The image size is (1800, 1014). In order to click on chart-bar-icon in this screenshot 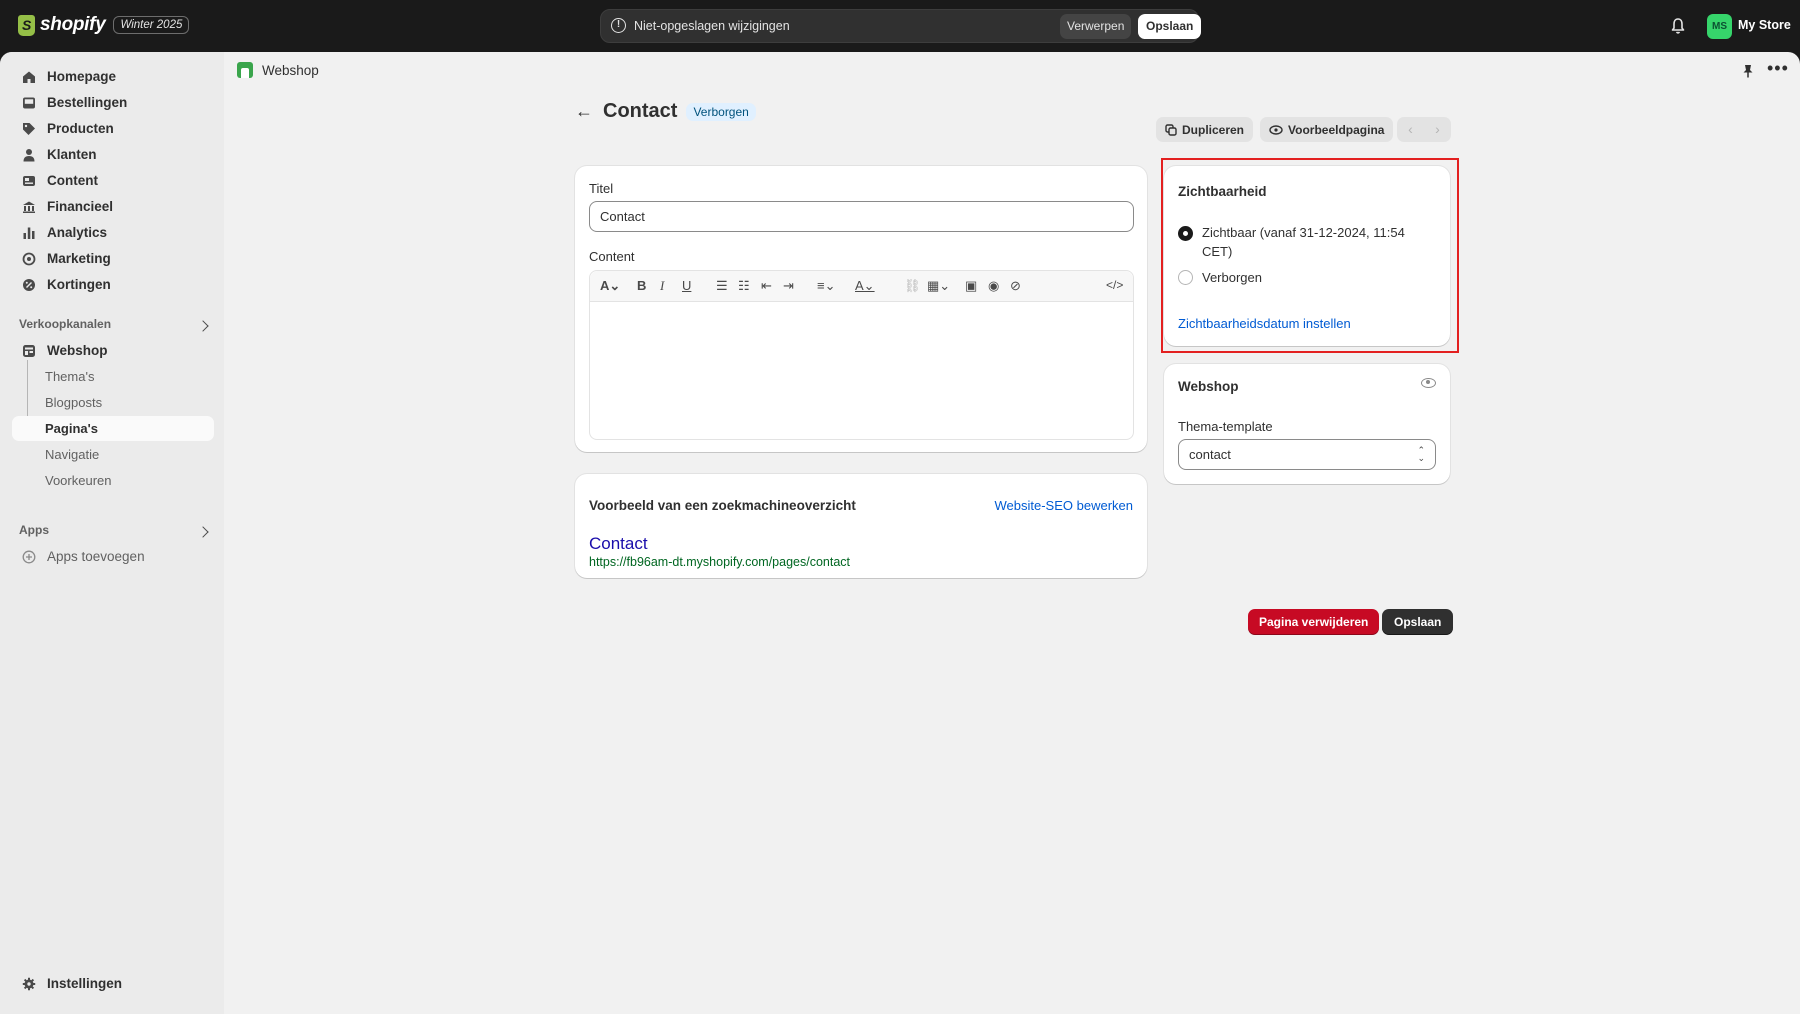, I will do `click(29, 233)`.